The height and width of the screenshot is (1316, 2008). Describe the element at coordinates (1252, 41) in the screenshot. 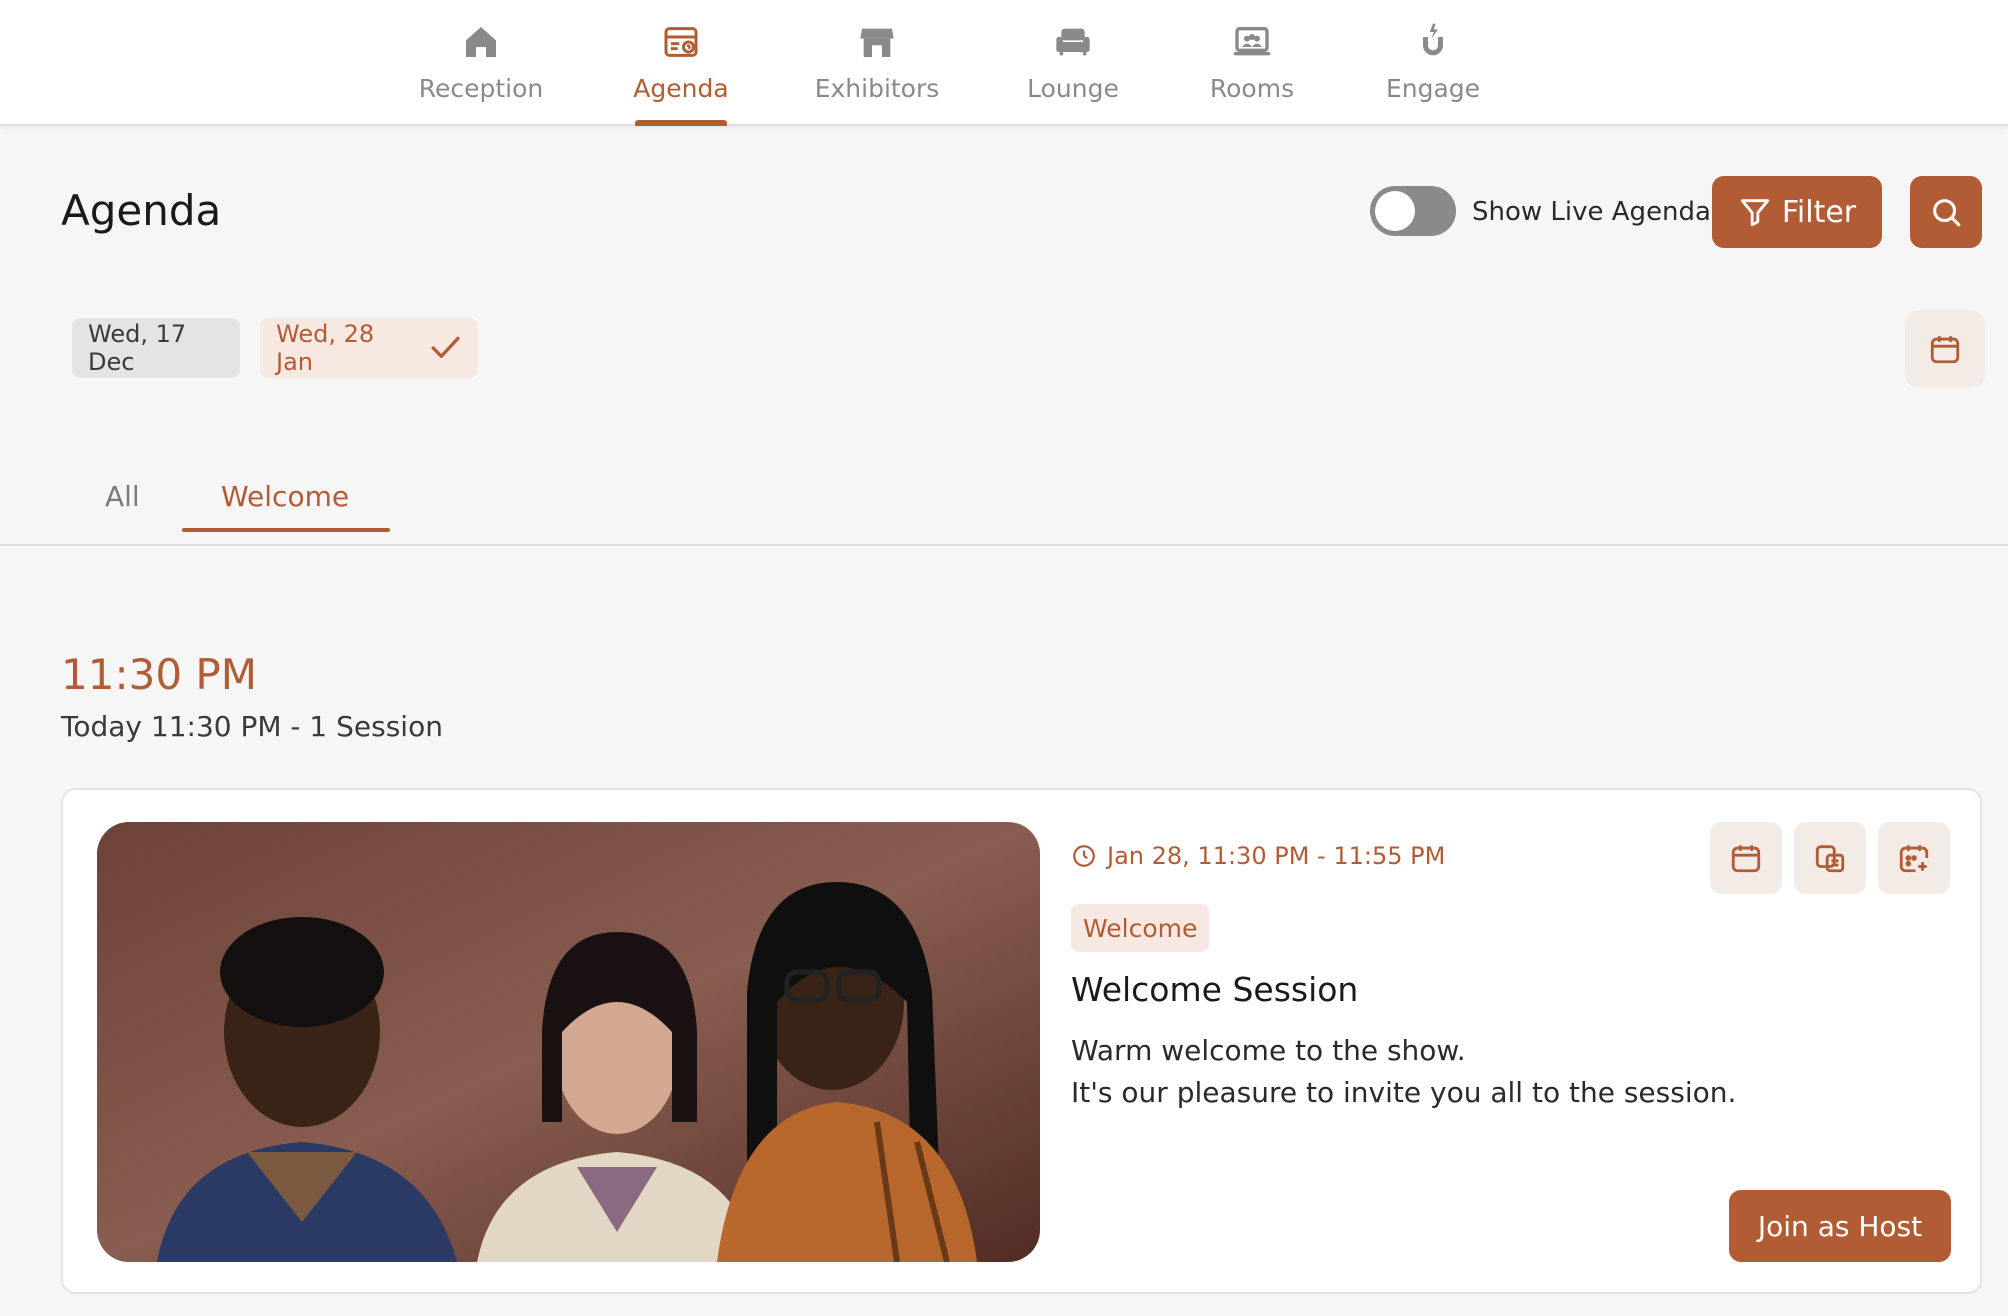

I see `rooms-icon` at that location.